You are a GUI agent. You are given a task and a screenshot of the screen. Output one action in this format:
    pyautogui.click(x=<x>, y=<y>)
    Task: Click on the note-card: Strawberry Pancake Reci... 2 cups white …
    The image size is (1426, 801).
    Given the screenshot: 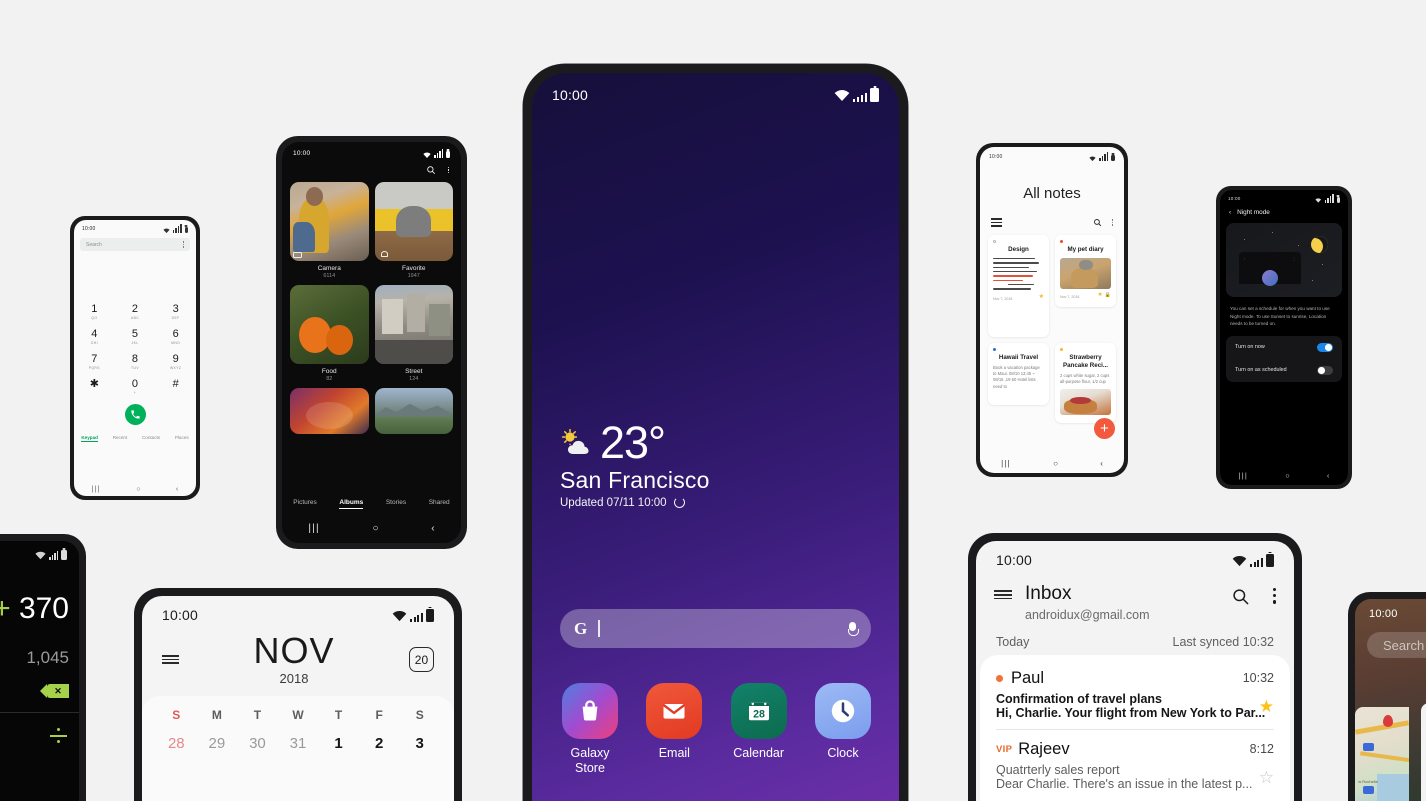 What is the action you would take?
    pyautogui.click(x=1085, y=383)
    